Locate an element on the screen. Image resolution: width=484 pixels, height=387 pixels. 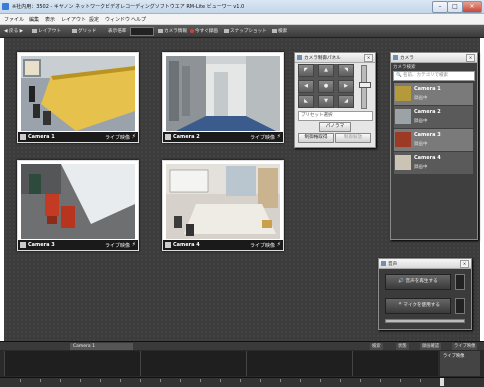
camera-2-live-view is located at coordinates (223, 93).